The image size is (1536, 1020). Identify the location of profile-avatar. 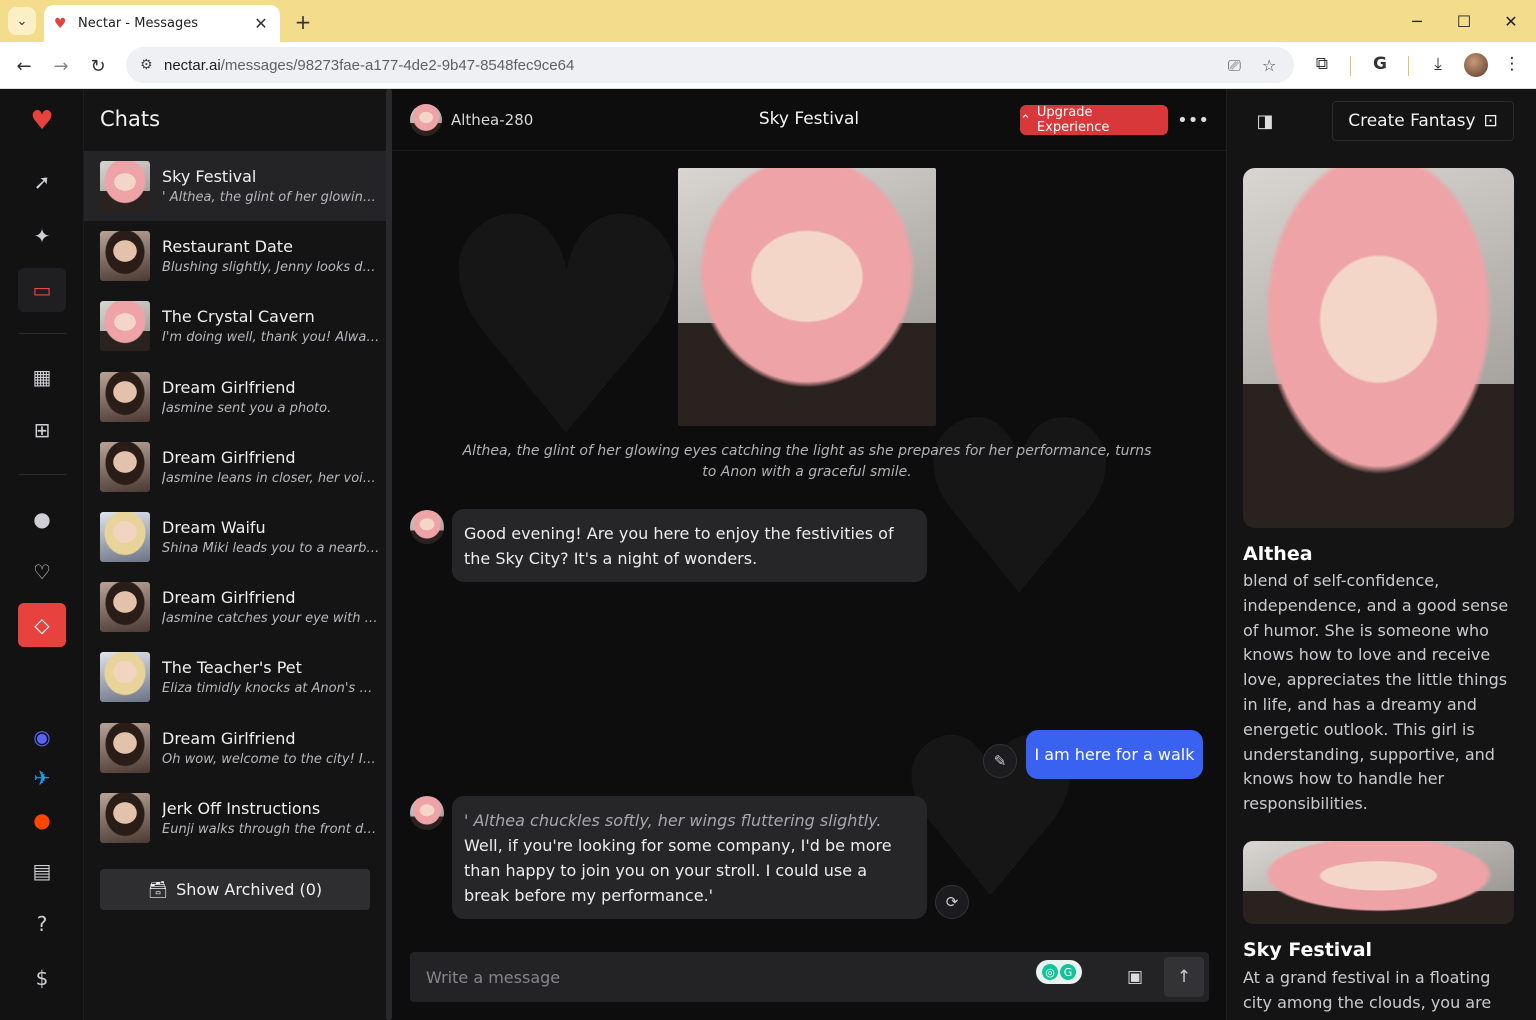
(1476, 65).